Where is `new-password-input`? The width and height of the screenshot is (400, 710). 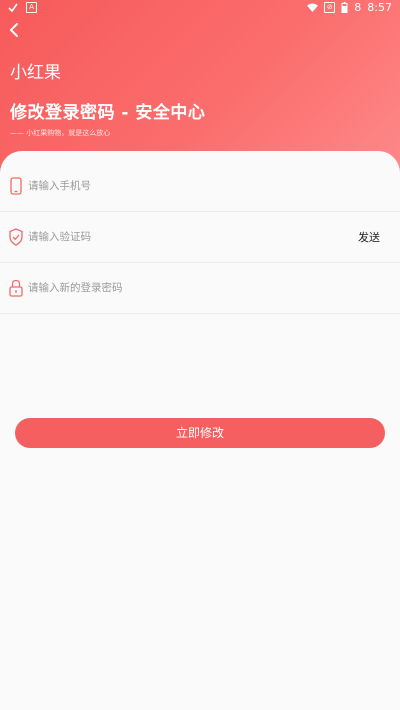
new-password-input is located at coordinates (178, 288).